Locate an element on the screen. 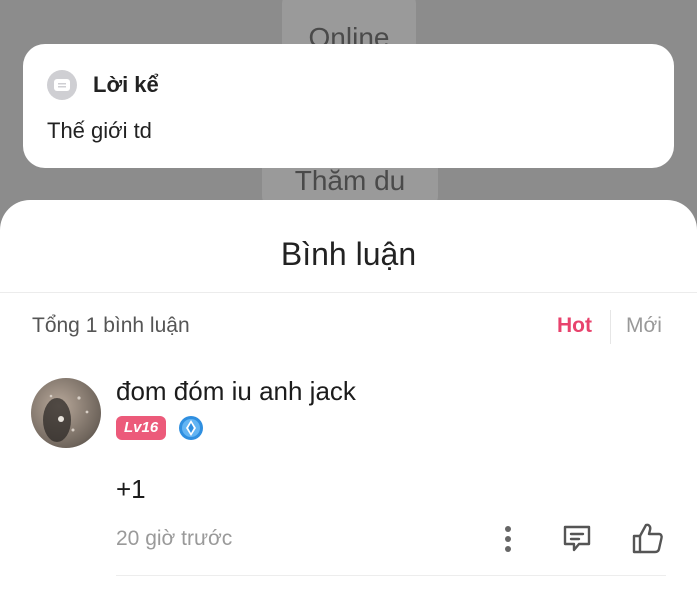 Image resolution: width=697 pixels, height=600 pixels. story-header: Lời kể is located at coordinates (103, 85).